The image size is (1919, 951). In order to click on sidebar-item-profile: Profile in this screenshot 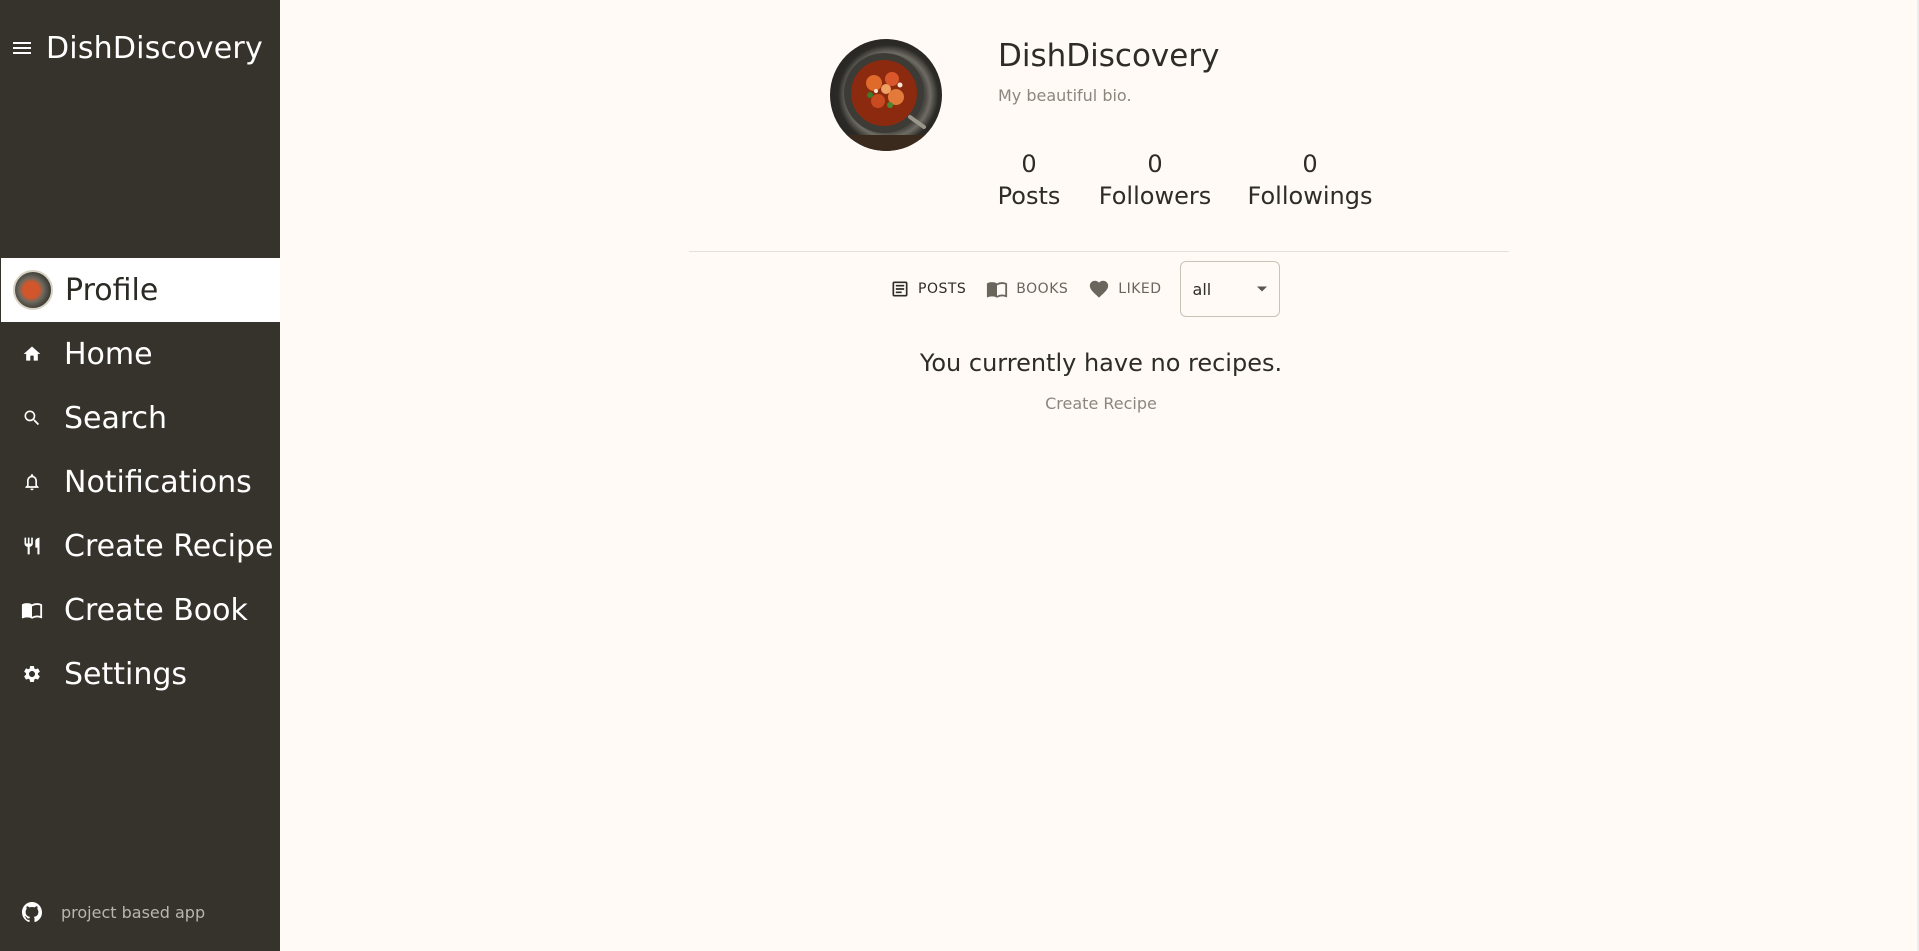, I will do `click(140, 290)`.